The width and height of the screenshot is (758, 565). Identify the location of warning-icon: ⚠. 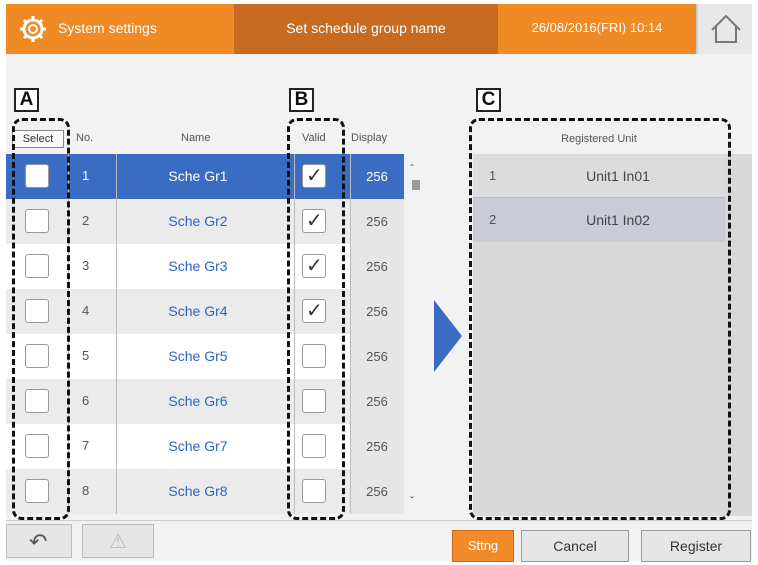
(118, 542).